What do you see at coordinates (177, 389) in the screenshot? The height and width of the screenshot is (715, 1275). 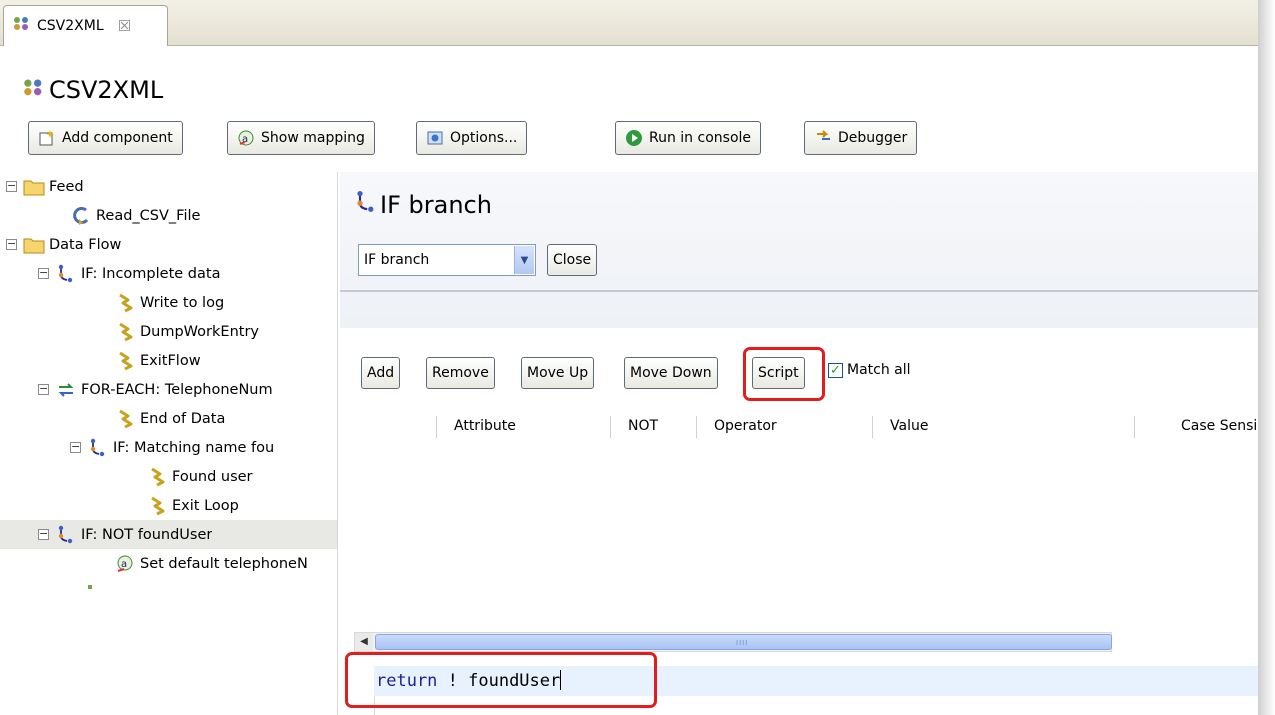 I see `tree-item-label: FOR-EACH: TelephoneNum` at bounding box center [177, 389].